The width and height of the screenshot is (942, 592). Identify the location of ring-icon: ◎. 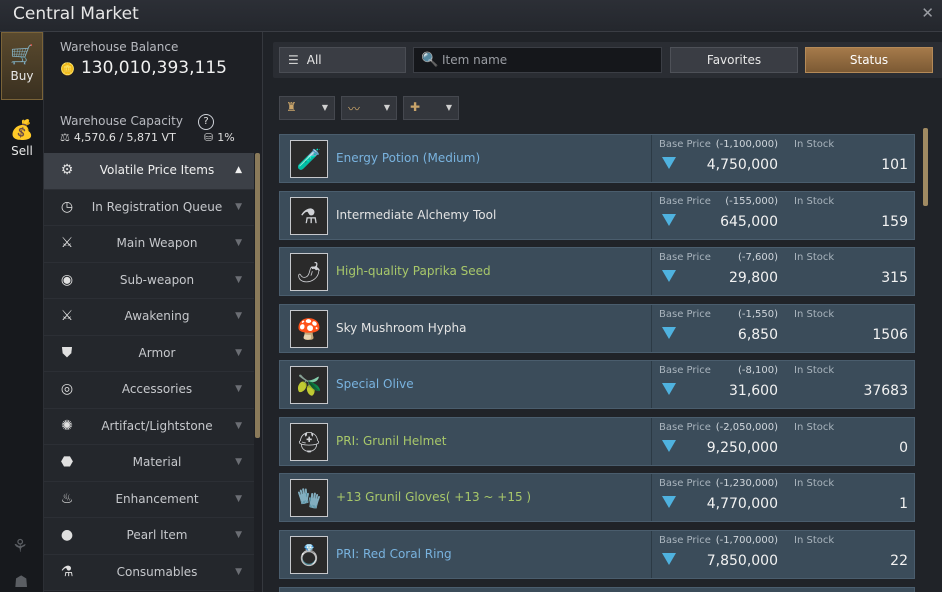
(67, 389).